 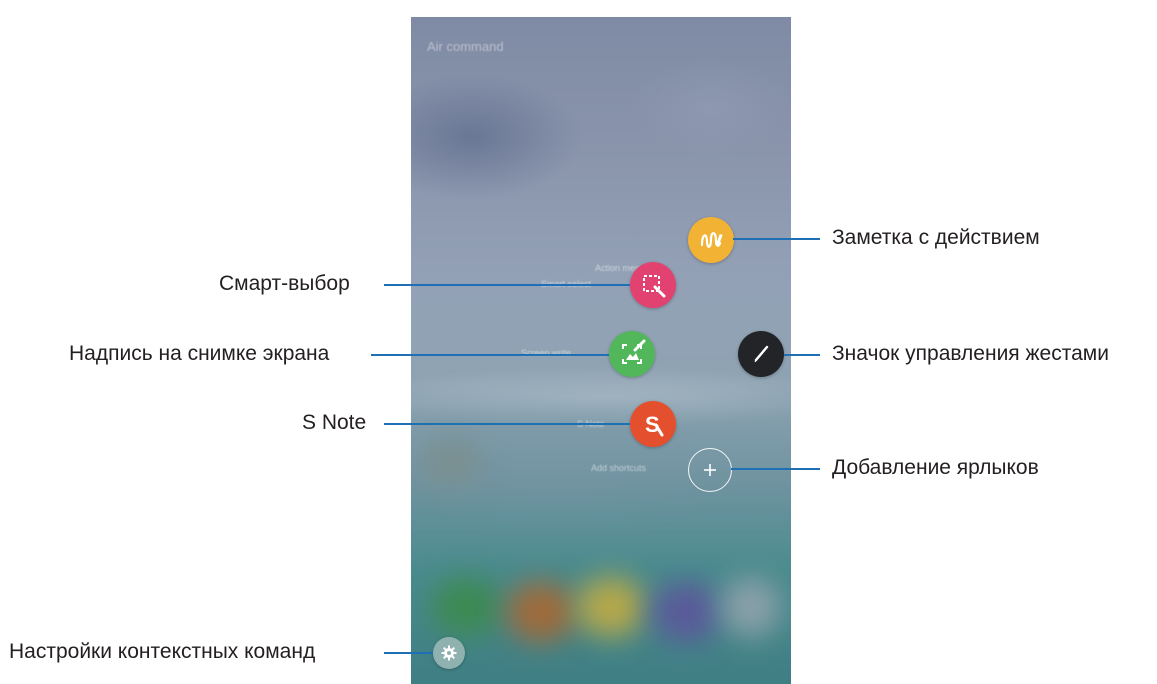 I want to click on widget-blur, so click(x=451, y=462).